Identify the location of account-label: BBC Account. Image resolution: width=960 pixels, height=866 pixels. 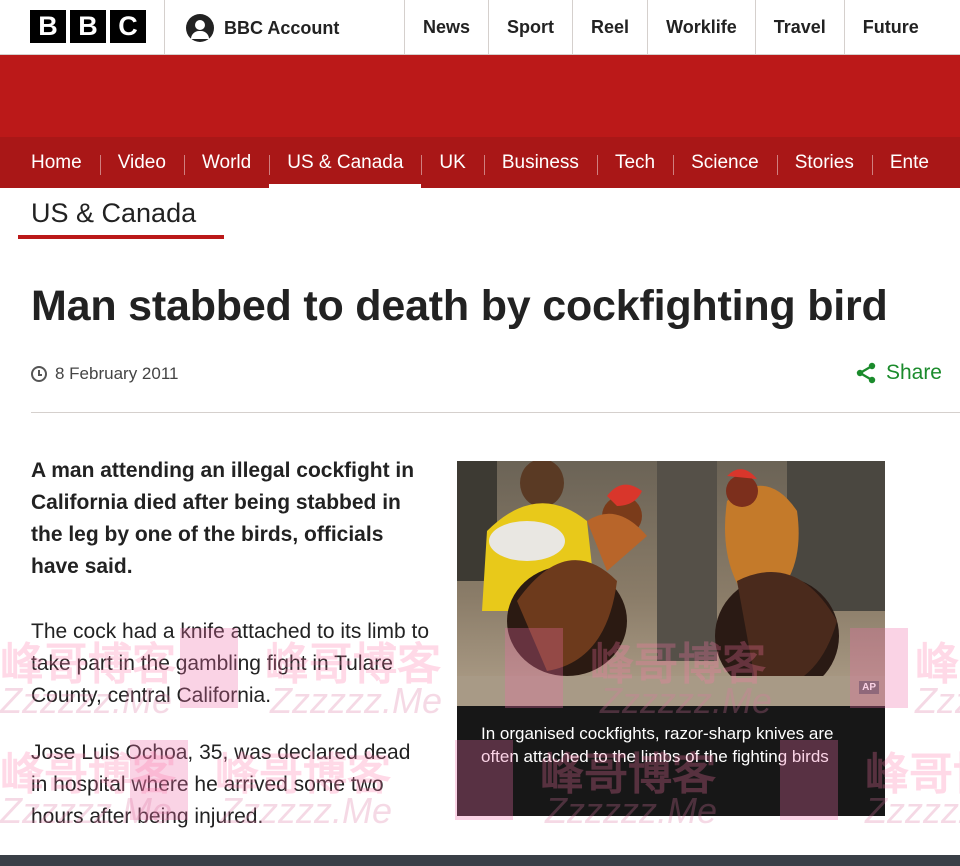
(282, 27).